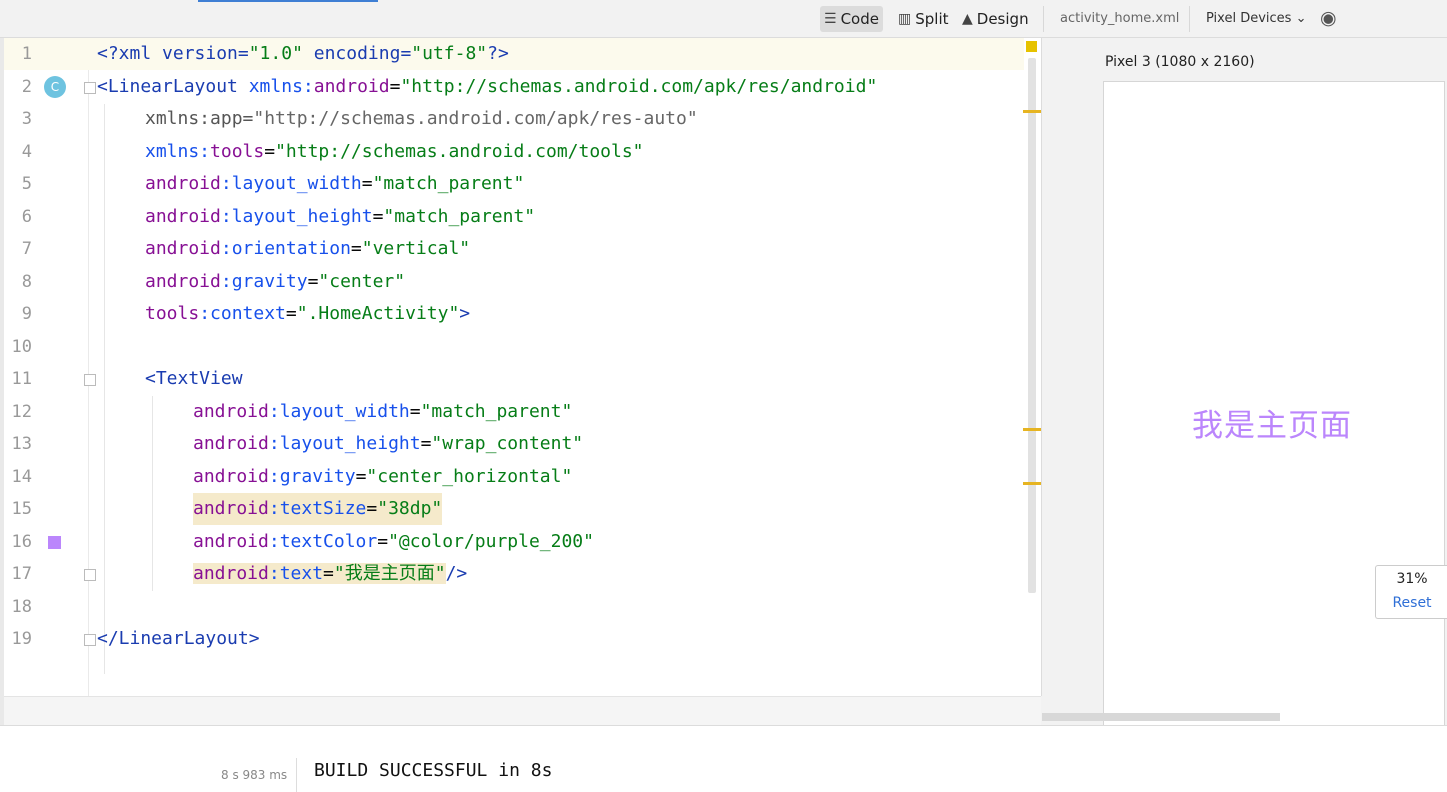 The image size is (1447, 792). I want to click on eye-icon: ◉, so click(1328, 18).